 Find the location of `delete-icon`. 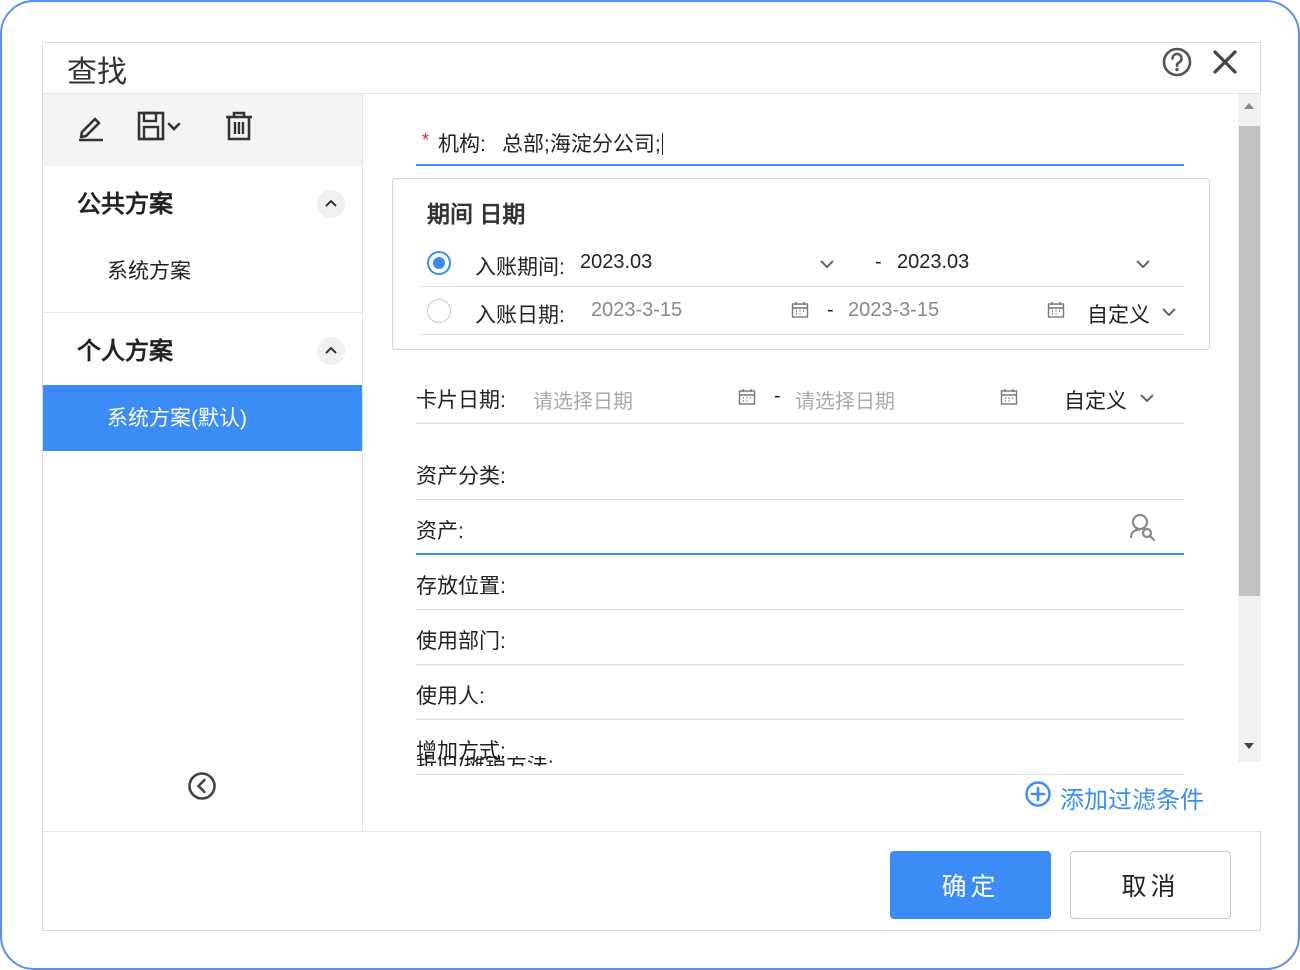

delete-icon is located at coordinates (239, 126).